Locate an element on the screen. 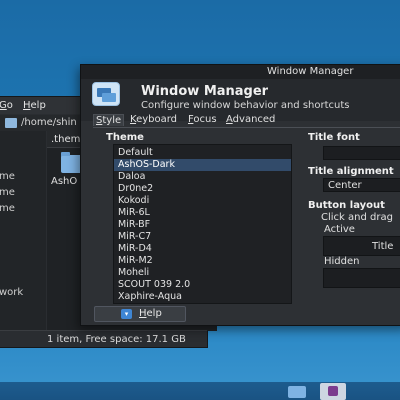  active-label: Active is located at coordinates (339, 229).